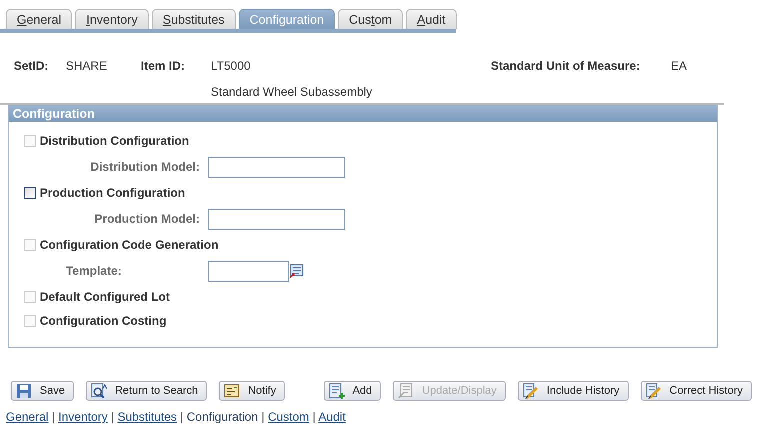 This screenshot has height=427, width=762. Describe the element at coordinates (163, 66) in the screenshot. I see `field-label: Item ID:` at that location.